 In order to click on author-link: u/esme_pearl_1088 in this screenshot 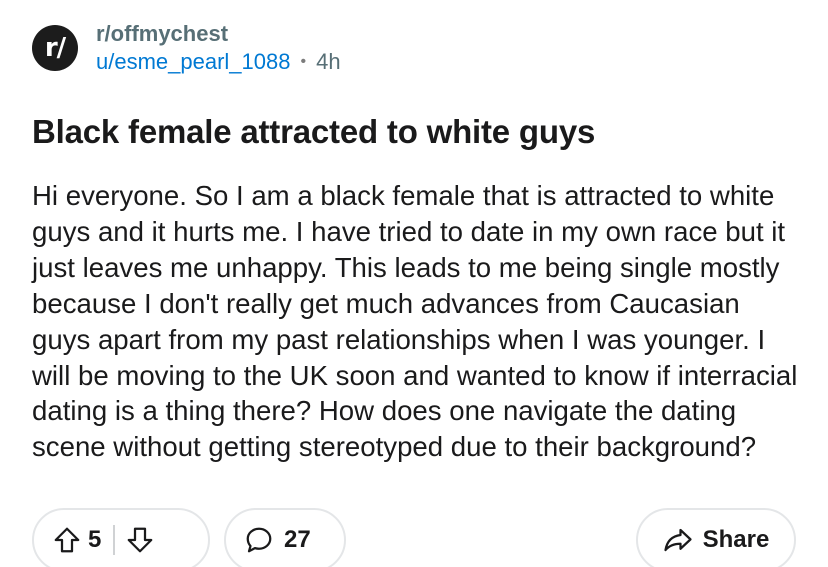, I will do `click(193, 62)`.